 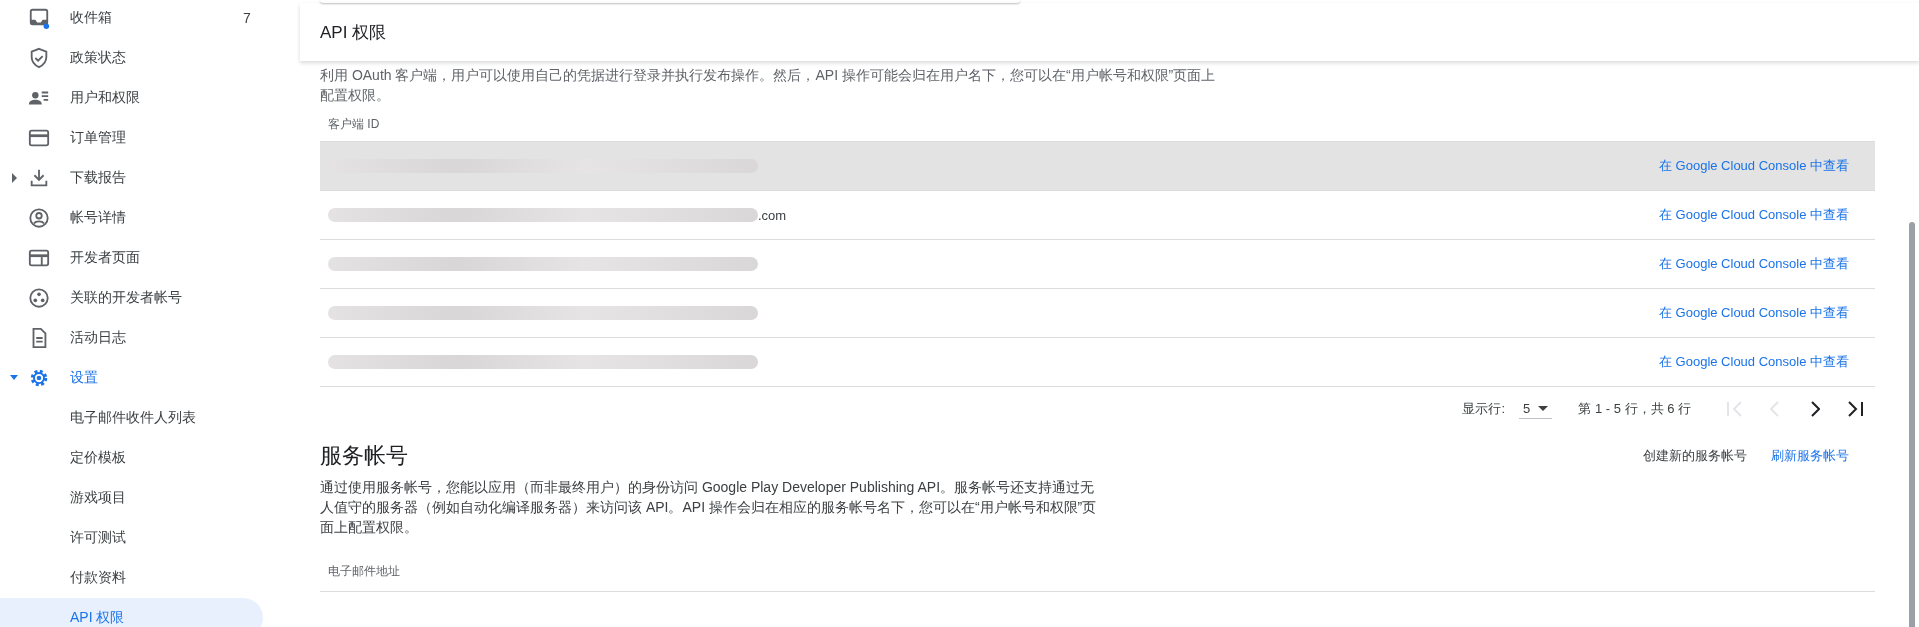 I want to click on table-row: .com 在 Google Cloud Console 中查看, so click(x=1097, y=215).